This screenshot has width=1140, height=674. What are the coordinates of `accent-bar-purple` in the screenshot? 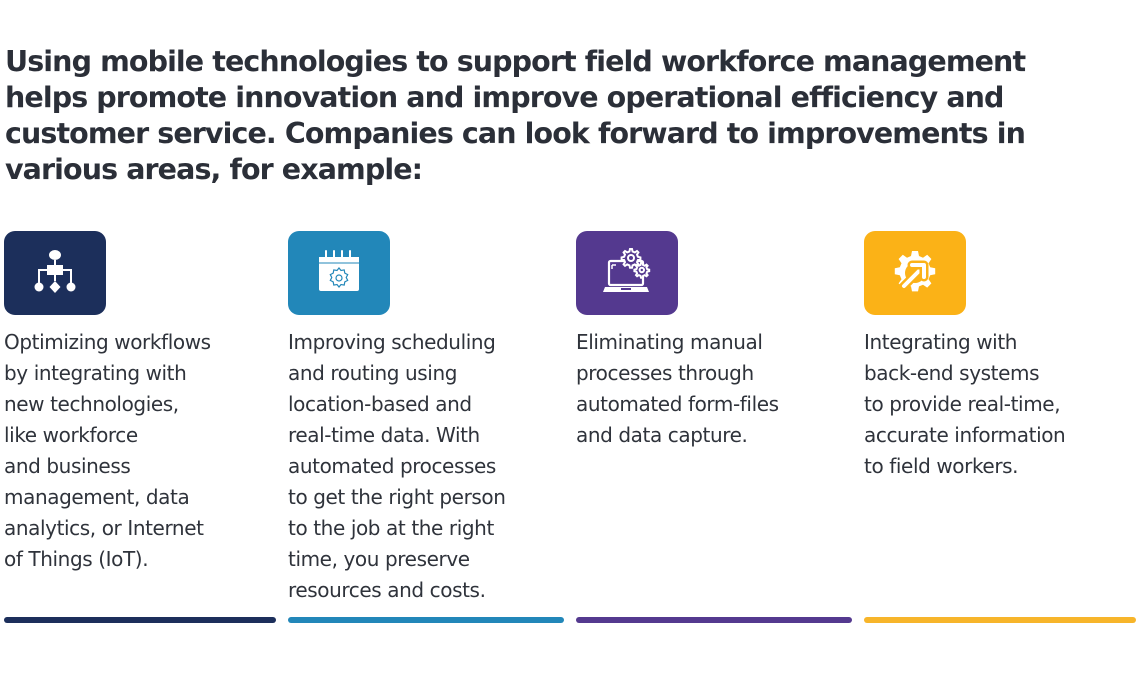 It's located at (714, 620).